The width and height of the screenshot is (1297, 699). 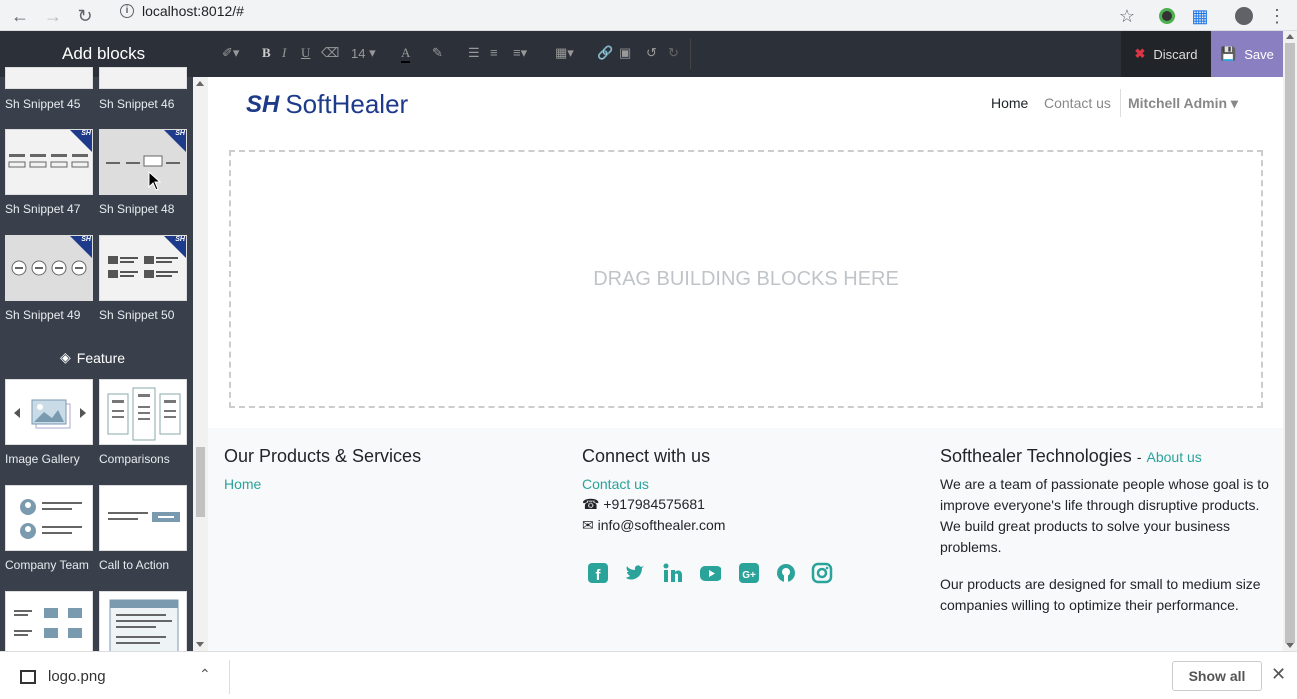 I want to click on save-button: 💾 Save, so click(x=1247, y=54).